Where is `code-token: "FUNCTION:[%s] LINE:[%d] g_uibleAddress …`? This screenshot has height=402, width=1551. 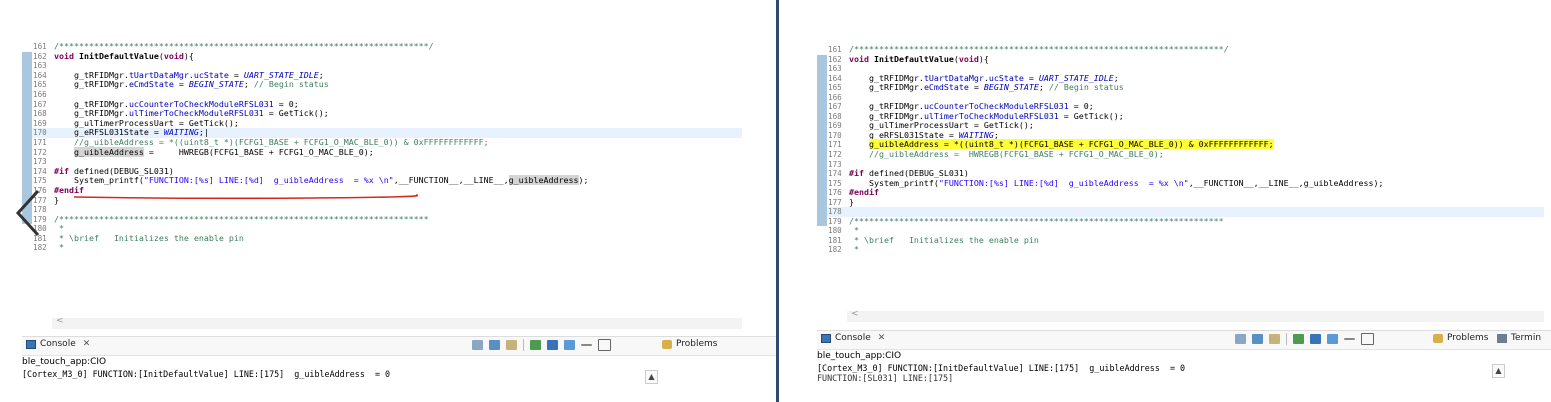 code-token: "FUNCTION:[%s] LINE:[%d] g_uibleAddress … is located at coordinates (268, 180).